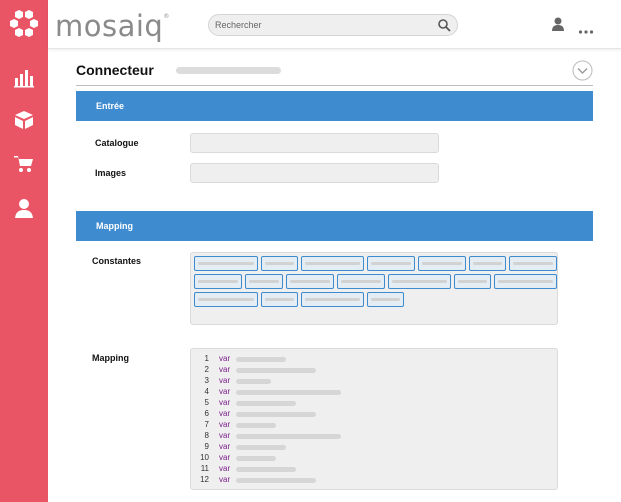  I want to click on section-entree-header: Entrée, so click(334, 106).